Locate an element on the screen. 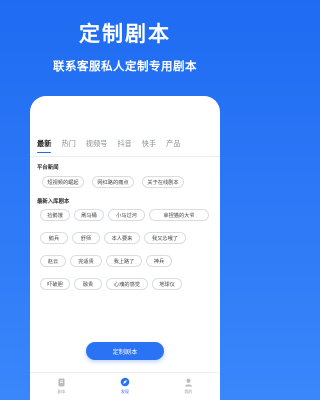 This screenshot has width=320, height=400. discover-icon is located at coordinates (125, 382).